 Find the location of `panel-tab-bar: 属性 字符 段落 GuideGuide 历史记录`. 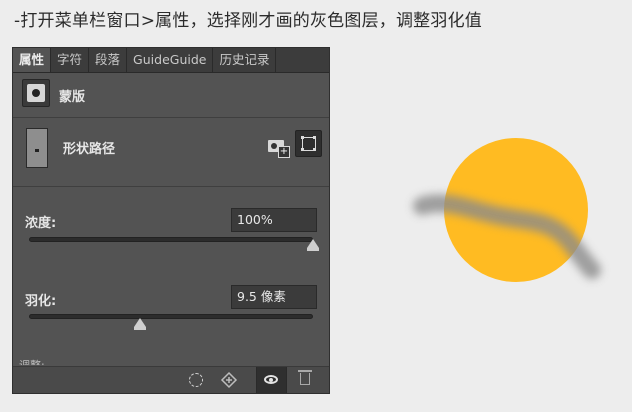

panel-tab-bar: 属性 字符 段落 GuideGuide 历史记录 is located at coordinates (171, 60).